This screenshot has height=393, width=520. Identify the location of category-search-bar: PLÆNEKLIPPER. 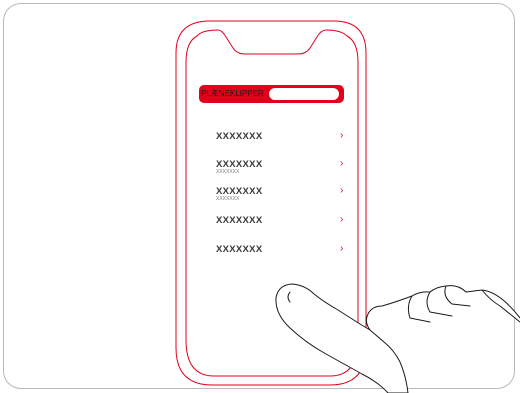
(271, 94).